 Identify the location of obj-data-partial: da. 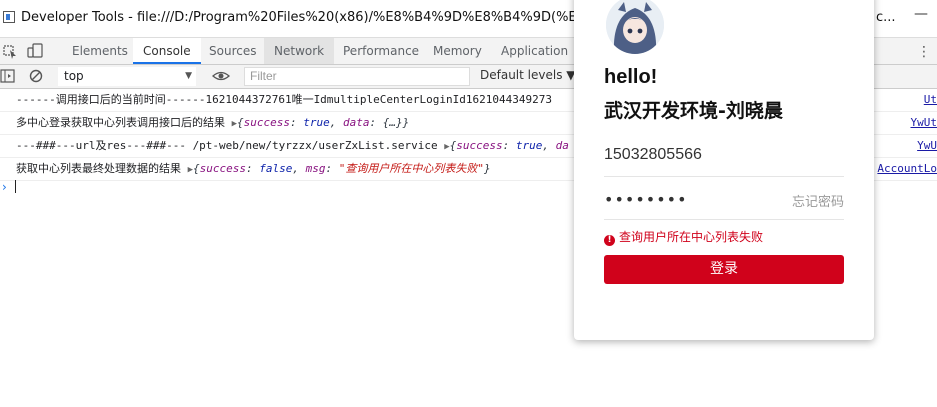
(562, 145).